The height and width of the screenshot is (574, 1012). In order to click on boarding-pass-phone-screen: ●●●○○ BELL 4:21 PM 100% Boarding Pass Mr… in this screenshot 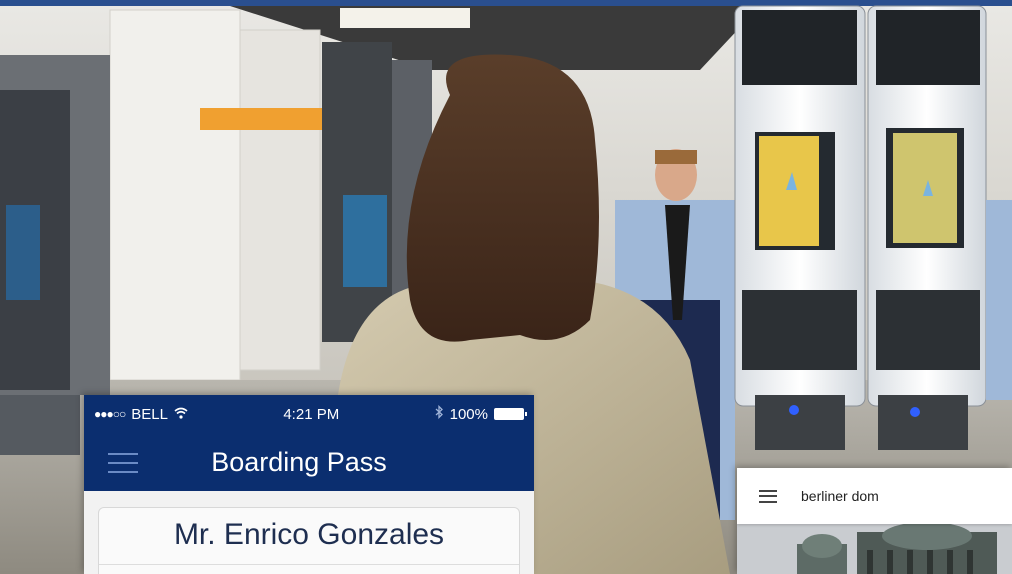, I will do `click(309, 484)`.